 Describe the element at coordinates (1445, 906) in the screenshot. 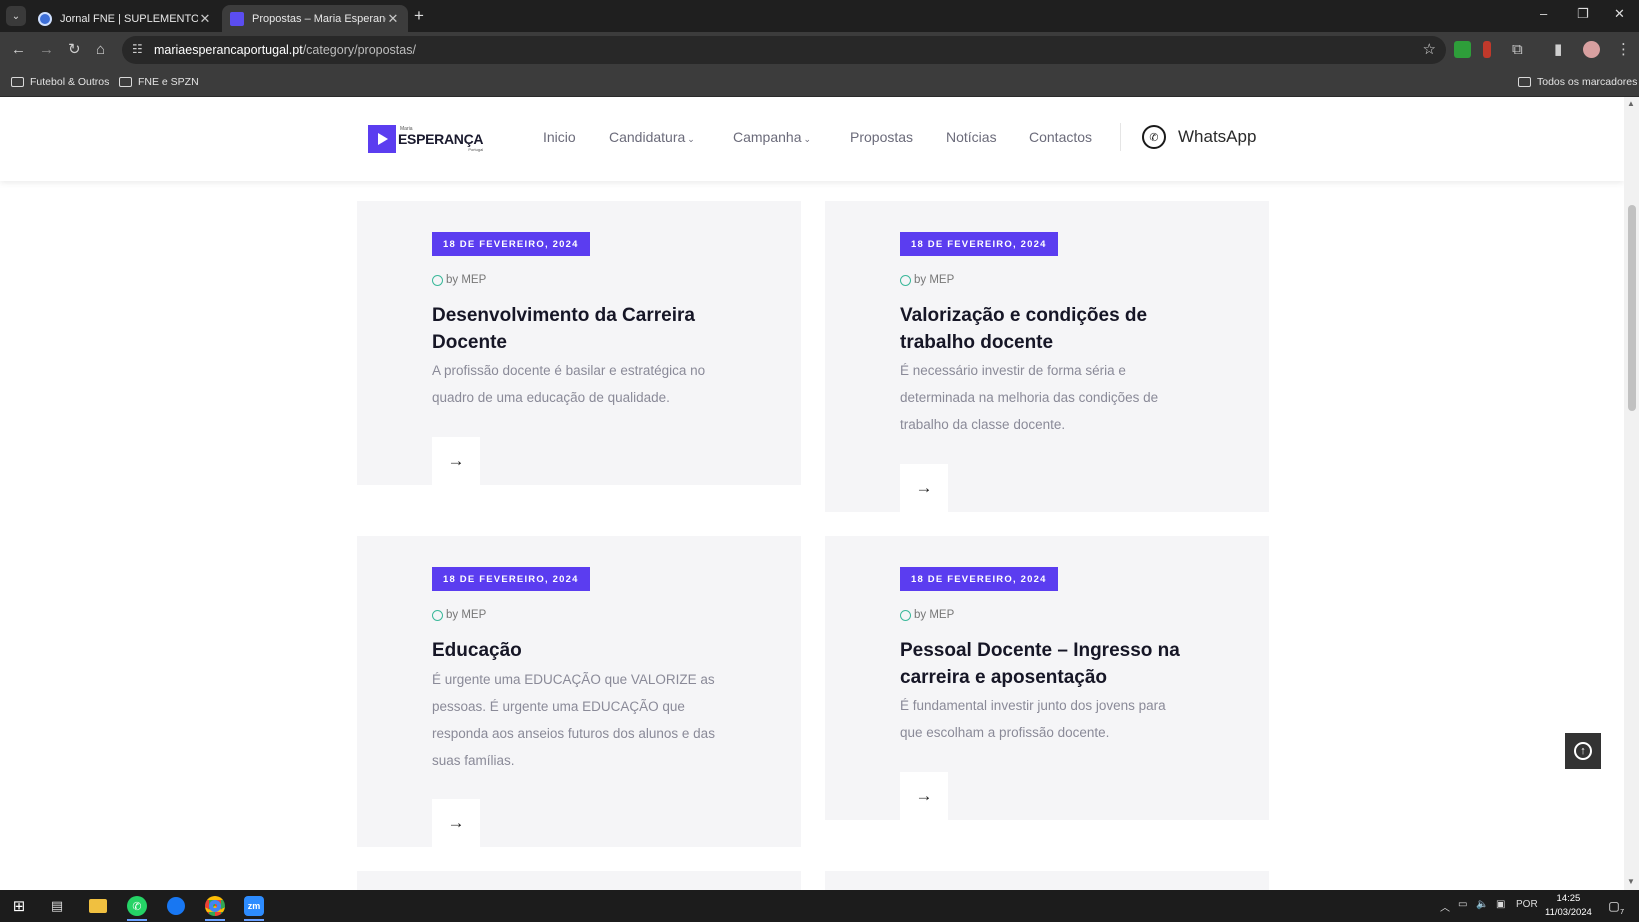

I see `tray-chevron-icon: ︿` at that location.